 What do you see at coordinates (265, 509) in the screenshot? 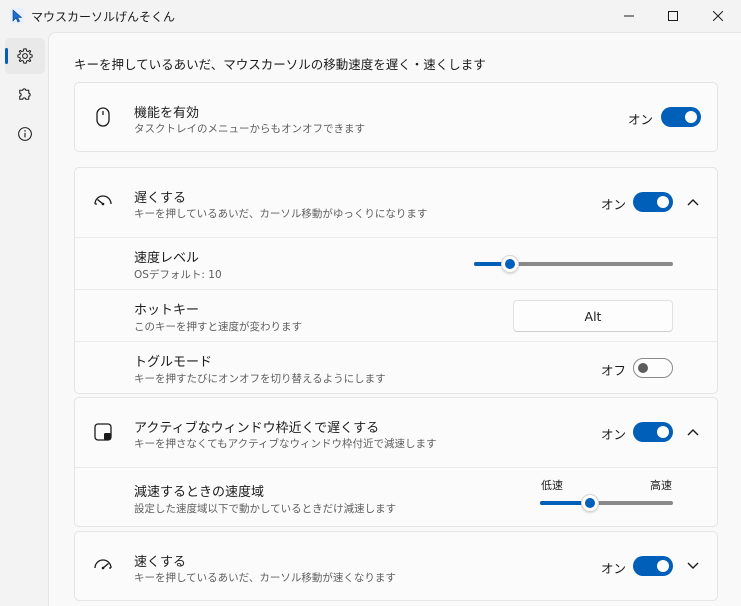
I see `speed-range-subtitle: 設定した速度域以下で動かしているときだけ減速します` at bounding box center [265, 509].